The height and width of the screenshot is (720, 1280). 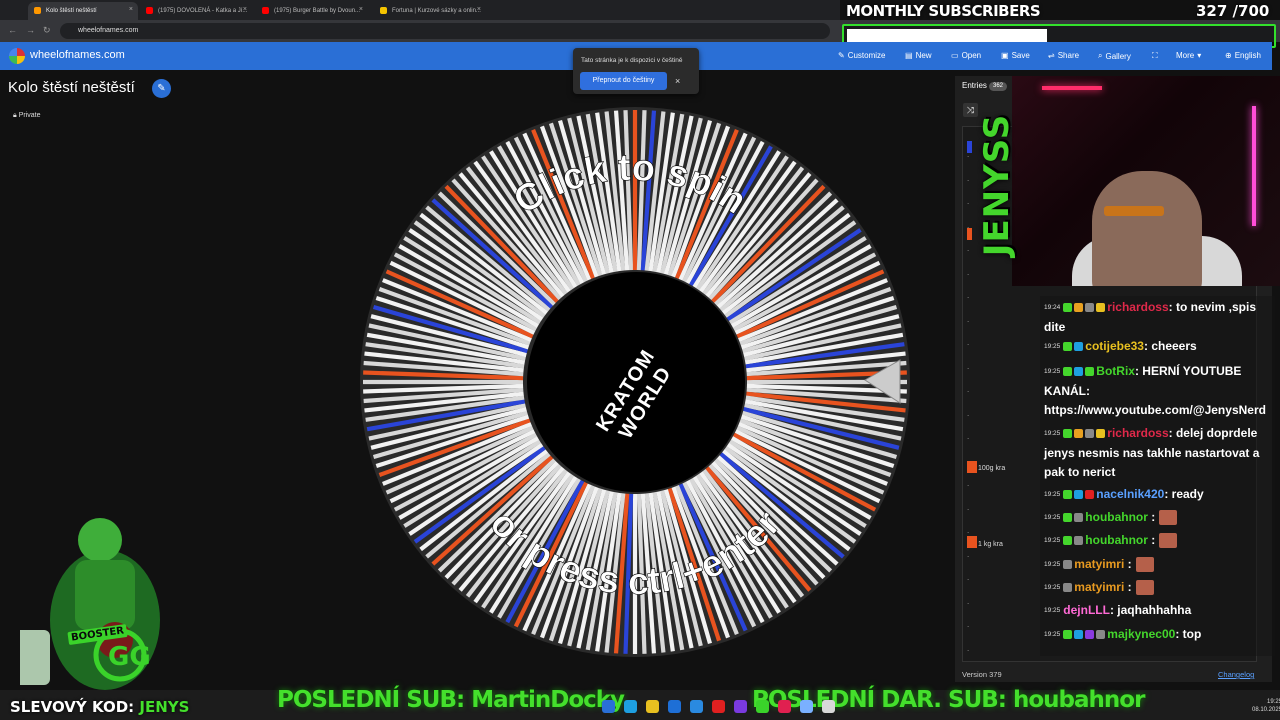 What do you see at coordinates (445, 31) in the screenshot?
I see `url-field: wheelofnames.com` at bounding box center [445, 31].